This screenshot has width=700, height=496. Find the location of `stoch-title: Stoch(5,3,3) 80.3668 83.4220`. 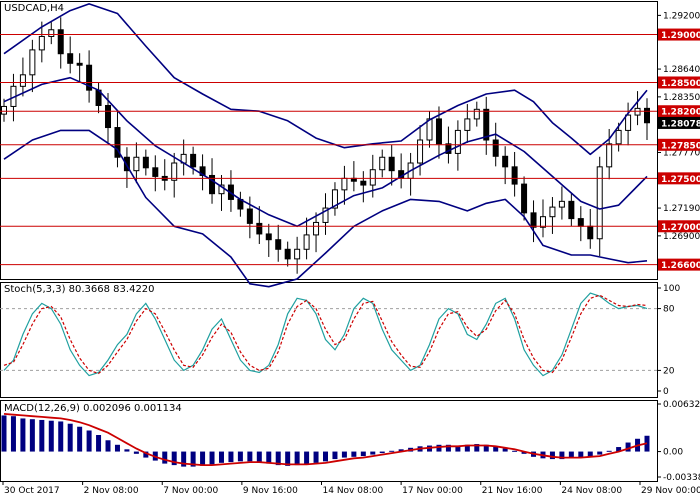

stoch-title: Stoch(5,3,3) 80.3668 83.4220 is located at coordinates (79, 289).